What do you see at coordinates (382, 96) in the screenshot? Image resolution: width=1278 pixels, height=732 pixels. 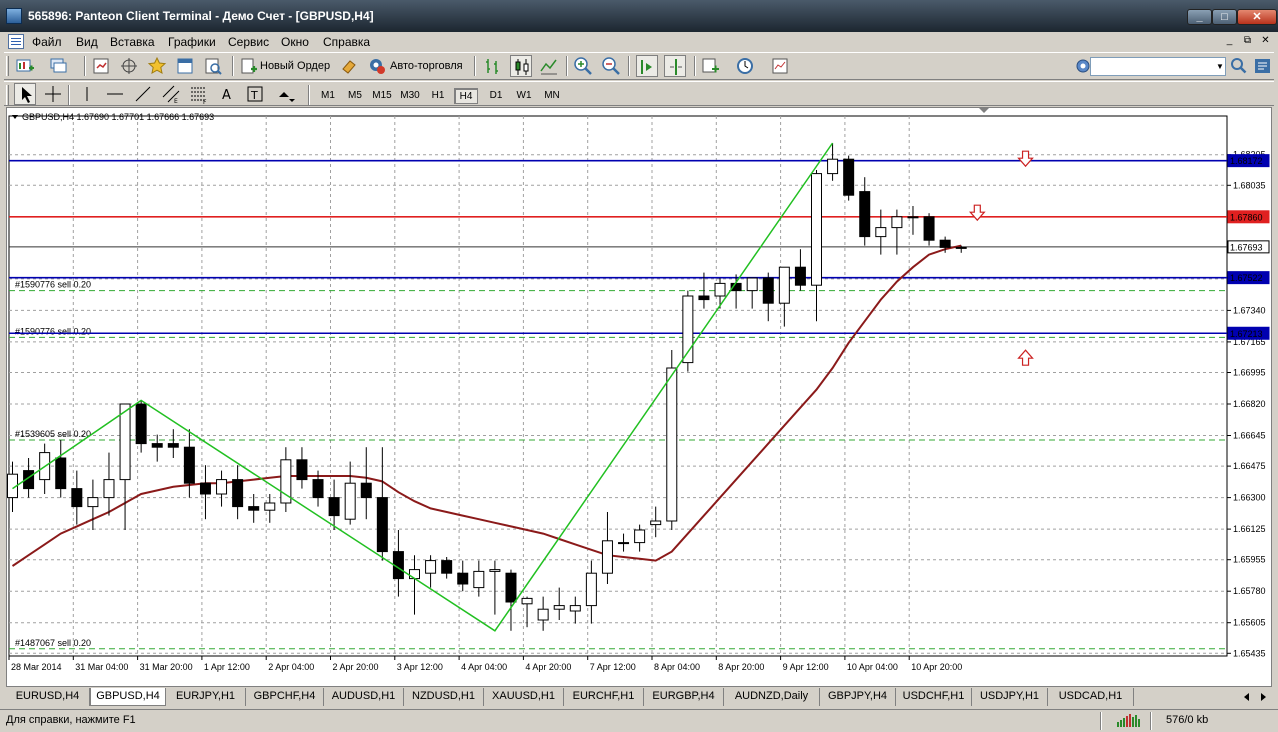 I see `timeframe-m15: M15` at bounding box center [382, 96].